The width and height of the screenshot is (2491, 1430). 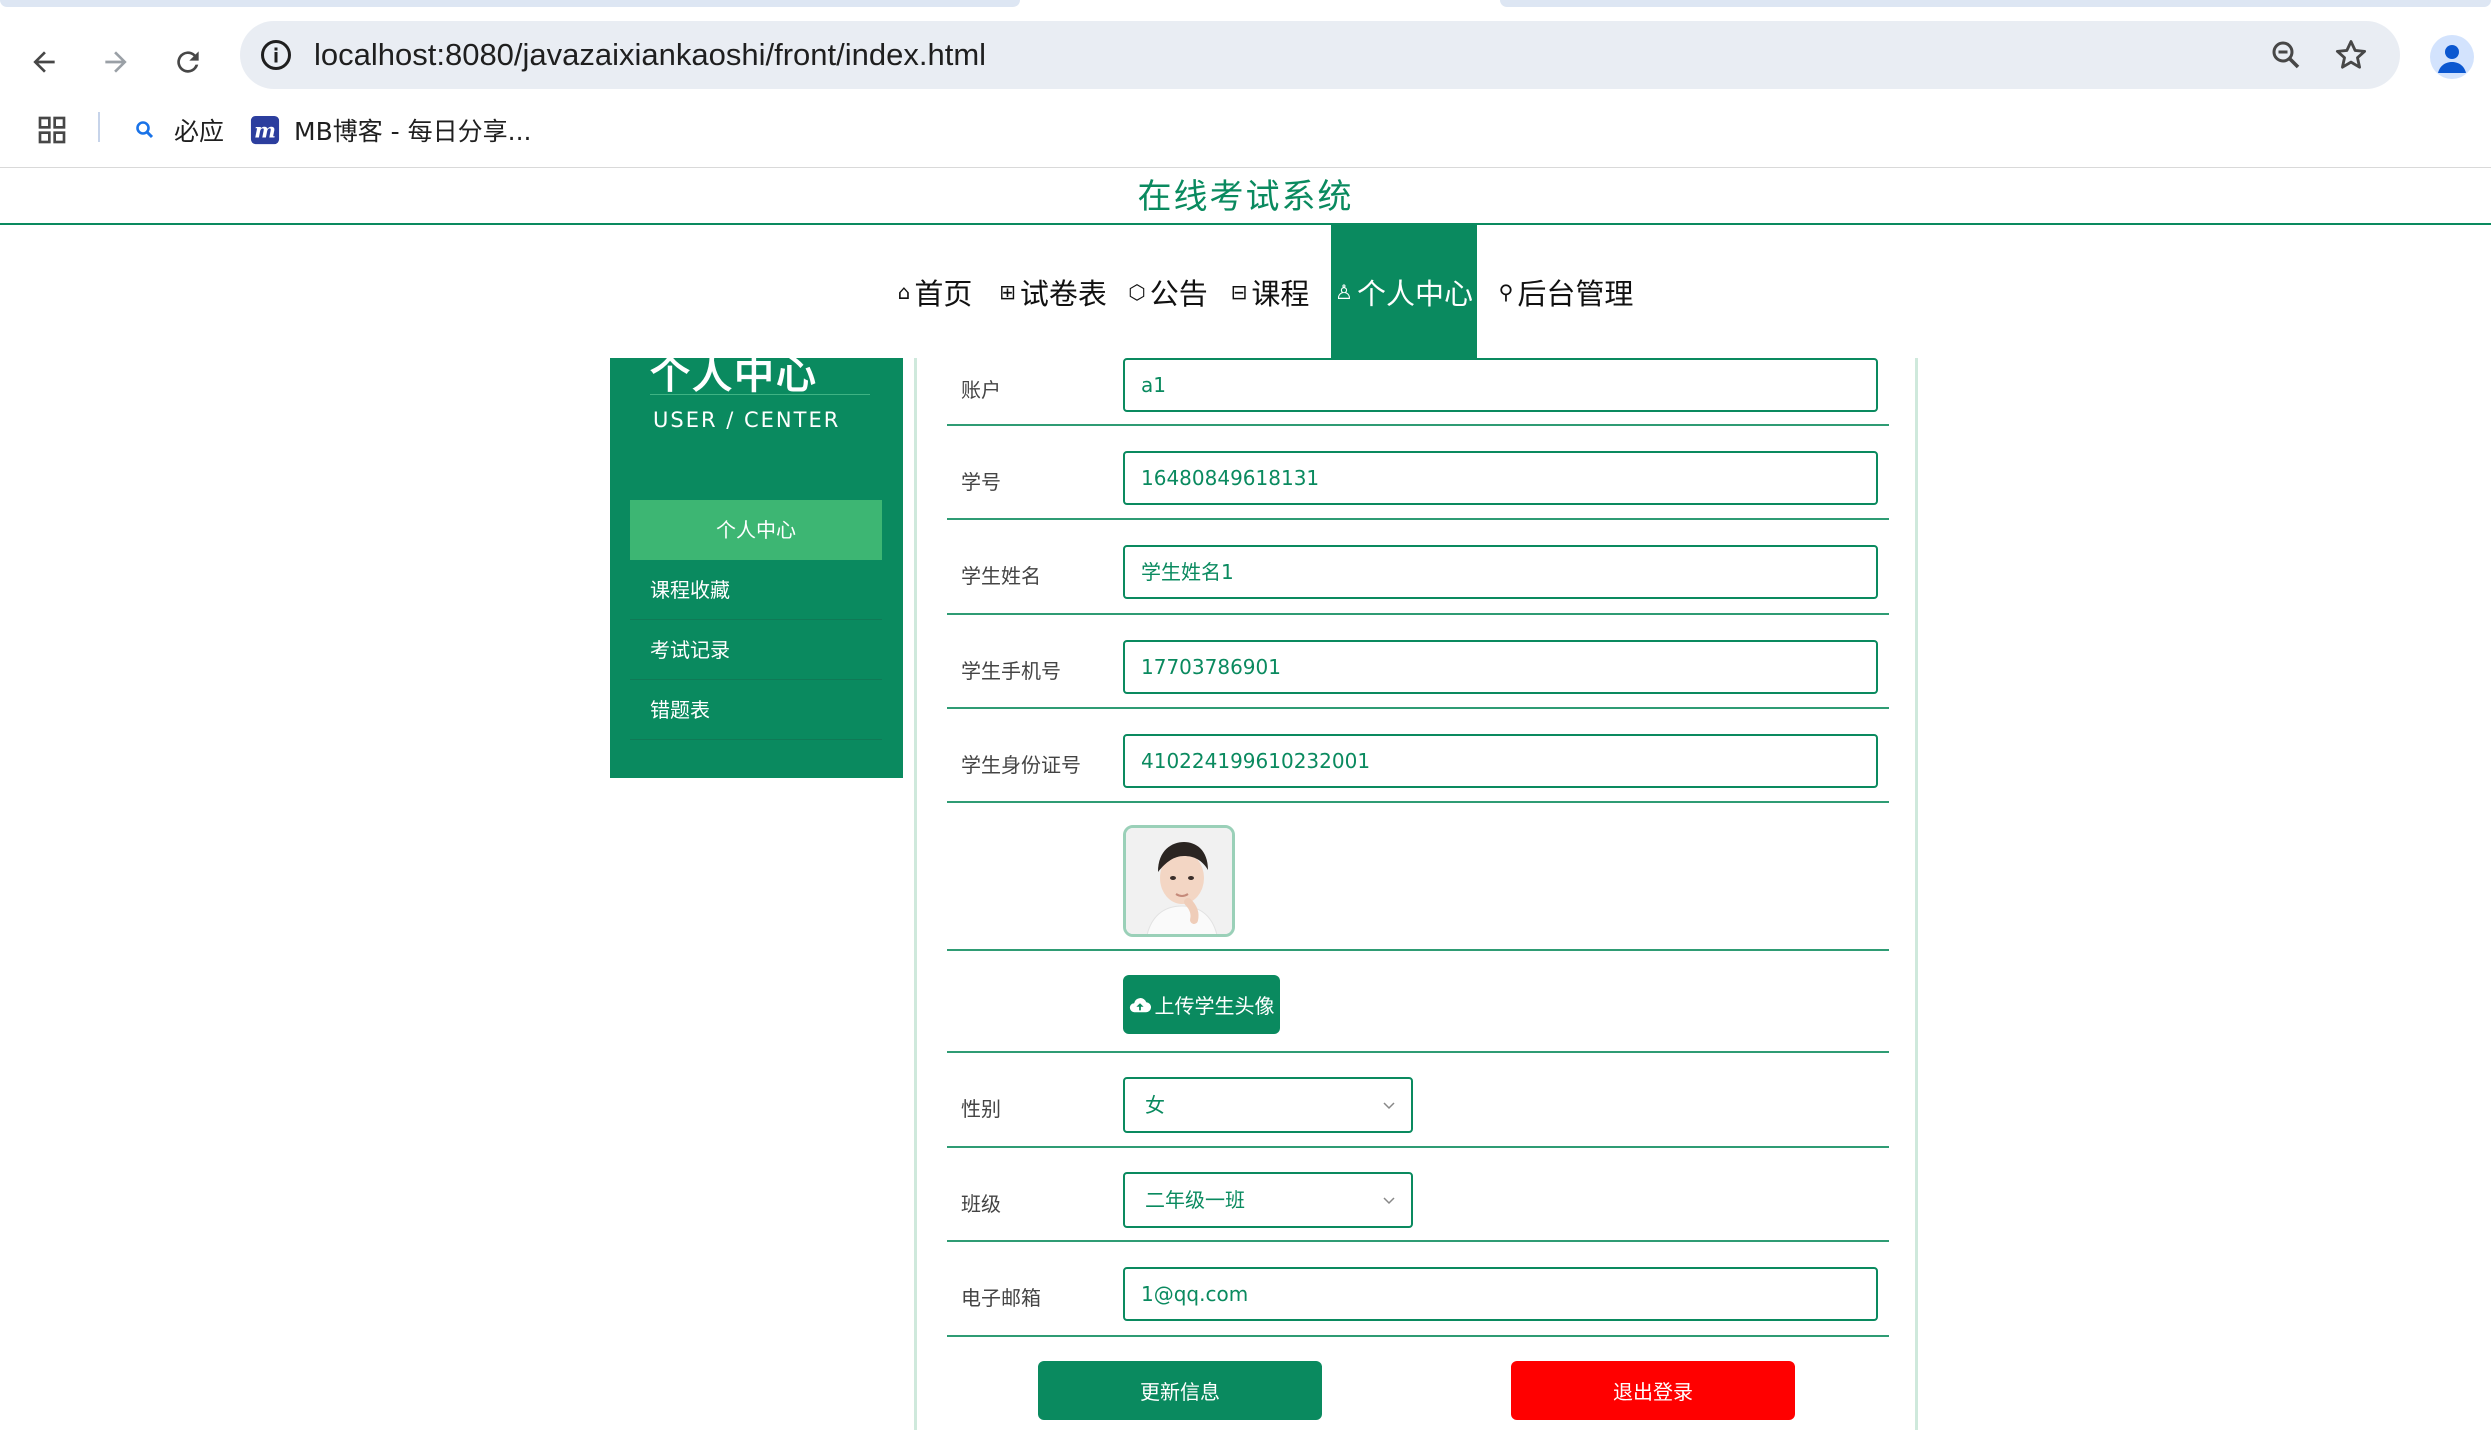 I want to click on site-title: 在线考试系统, so click(x=1245, y=197).